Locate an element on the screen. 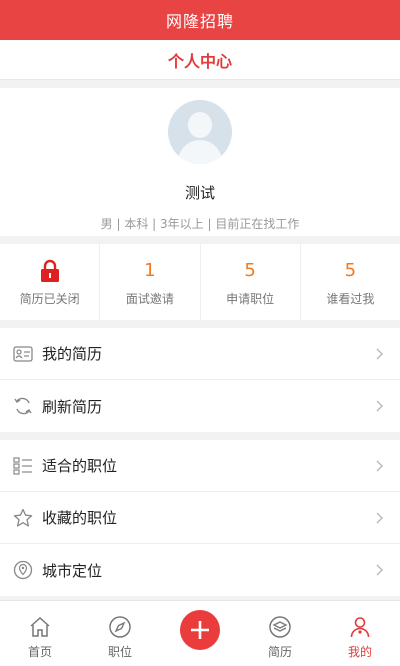  menu-label: 刷新简历 is located at coordinates (72, 406).